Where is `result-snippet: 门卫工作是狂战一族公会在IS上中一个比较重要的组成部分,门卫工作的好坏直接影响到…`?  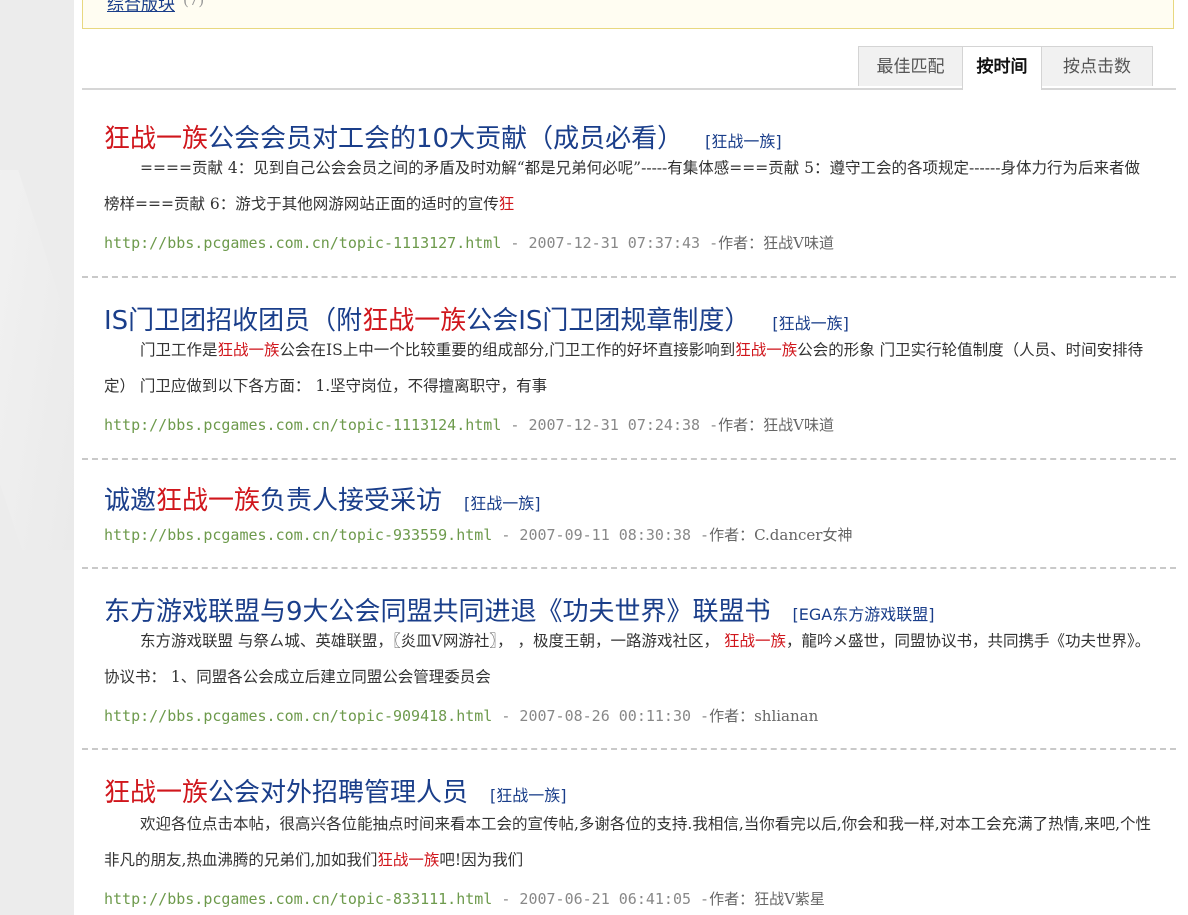 result-snippet: 门卫工作是狂战一族公会在IS上中一个比较重要的组成部分,门卫工作的好坏直接影响到… is located at coordinates (628, 368).